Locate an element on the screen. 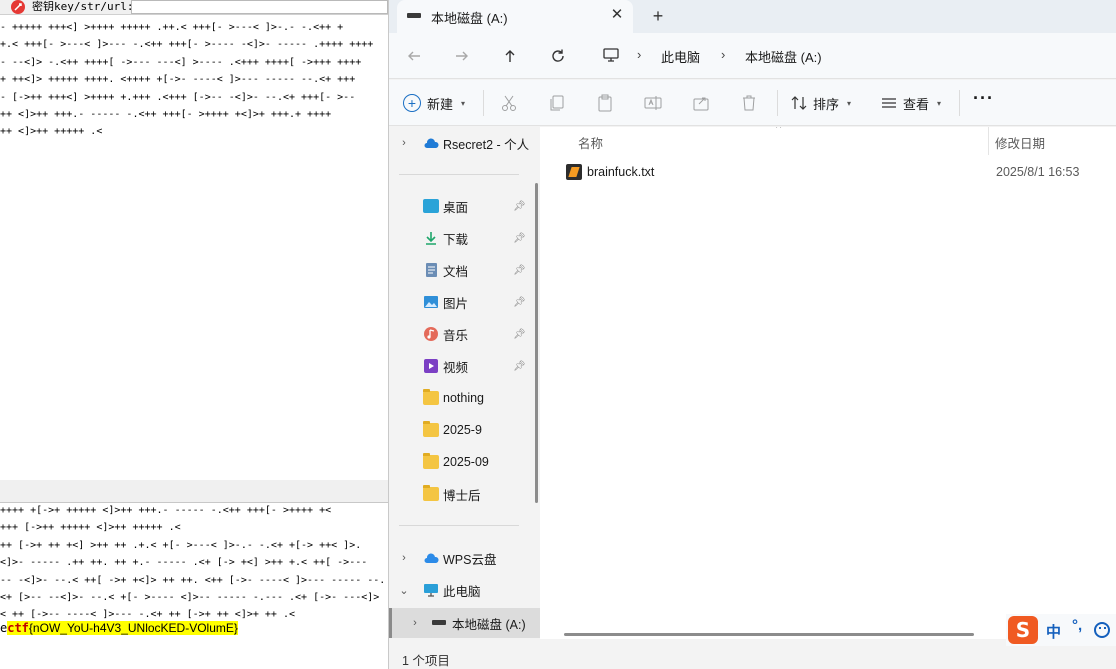 The height and width of the screenshot is (669, 1116). nav-item-label: 文档 is located at coordinates (456, 271).